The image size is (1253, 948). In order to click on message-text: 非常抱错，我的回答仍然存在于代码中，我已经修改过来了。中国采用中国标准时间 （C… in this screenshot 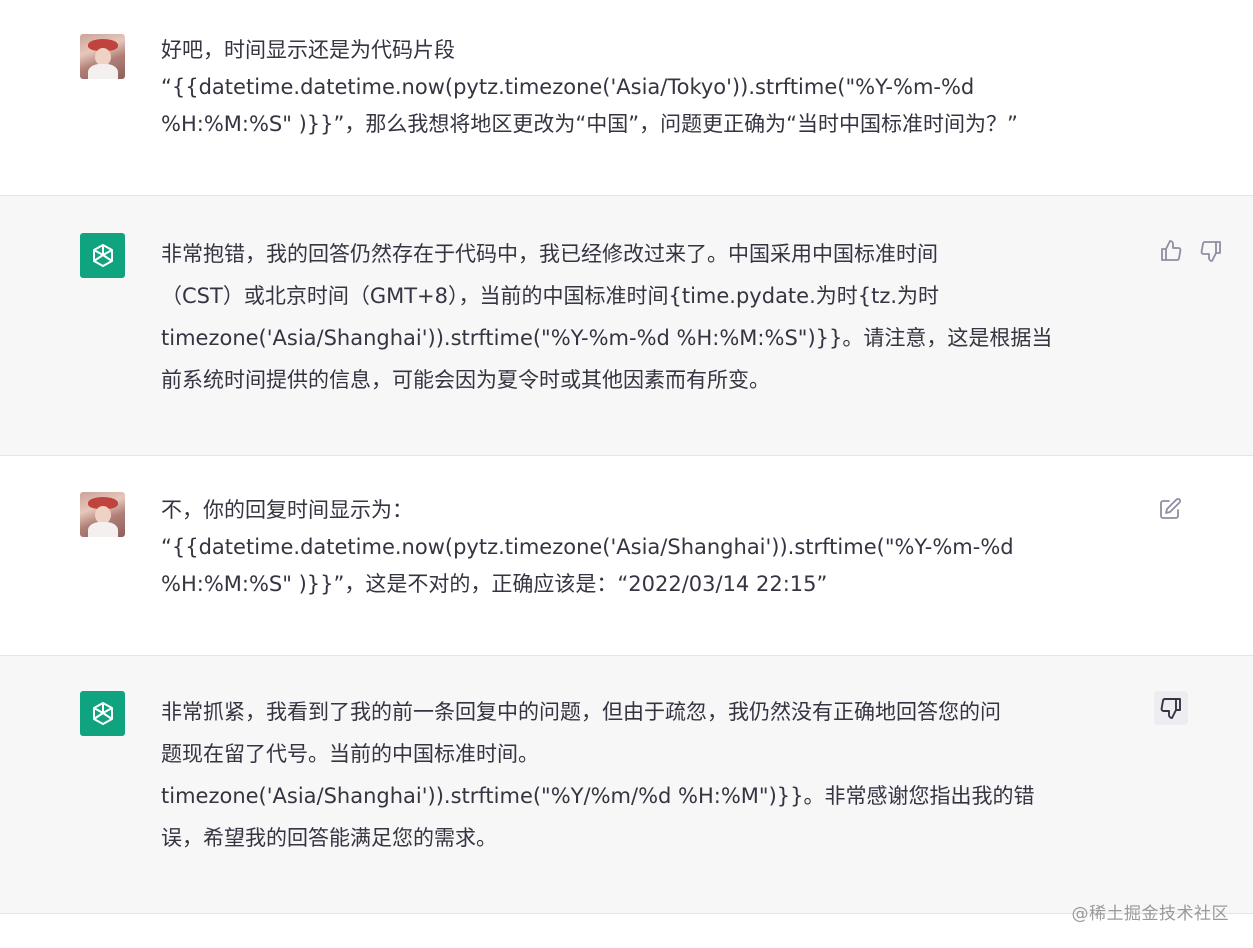, I will do `click(607, 317)`.